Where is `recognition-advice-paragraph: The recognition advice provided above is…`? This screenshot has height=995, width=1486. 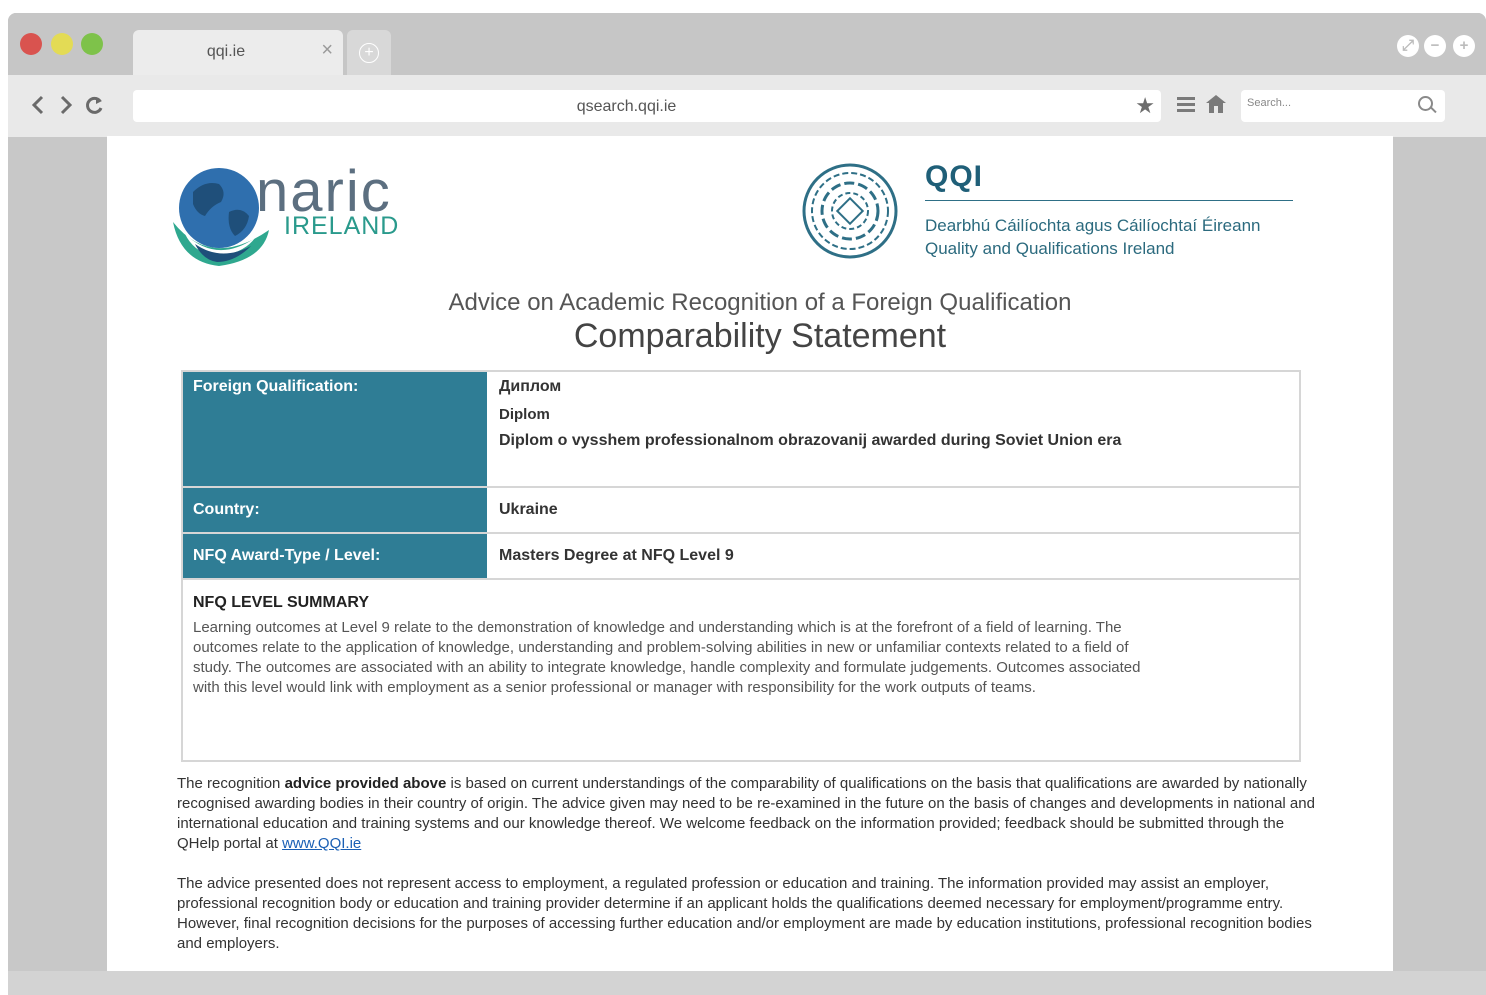 recognition-advice-paragraph: The recognition advice provided above is… is located at coordinates (747, 814).